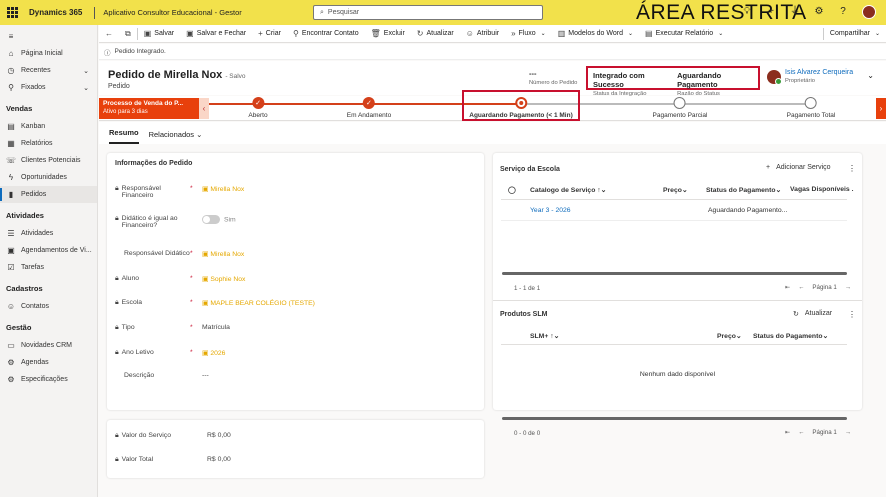 This screenshot has height=497, width=886. I want to click on header-field-owner: Isis Alvarez Cerqueira Proprietário, so click(810, 77).